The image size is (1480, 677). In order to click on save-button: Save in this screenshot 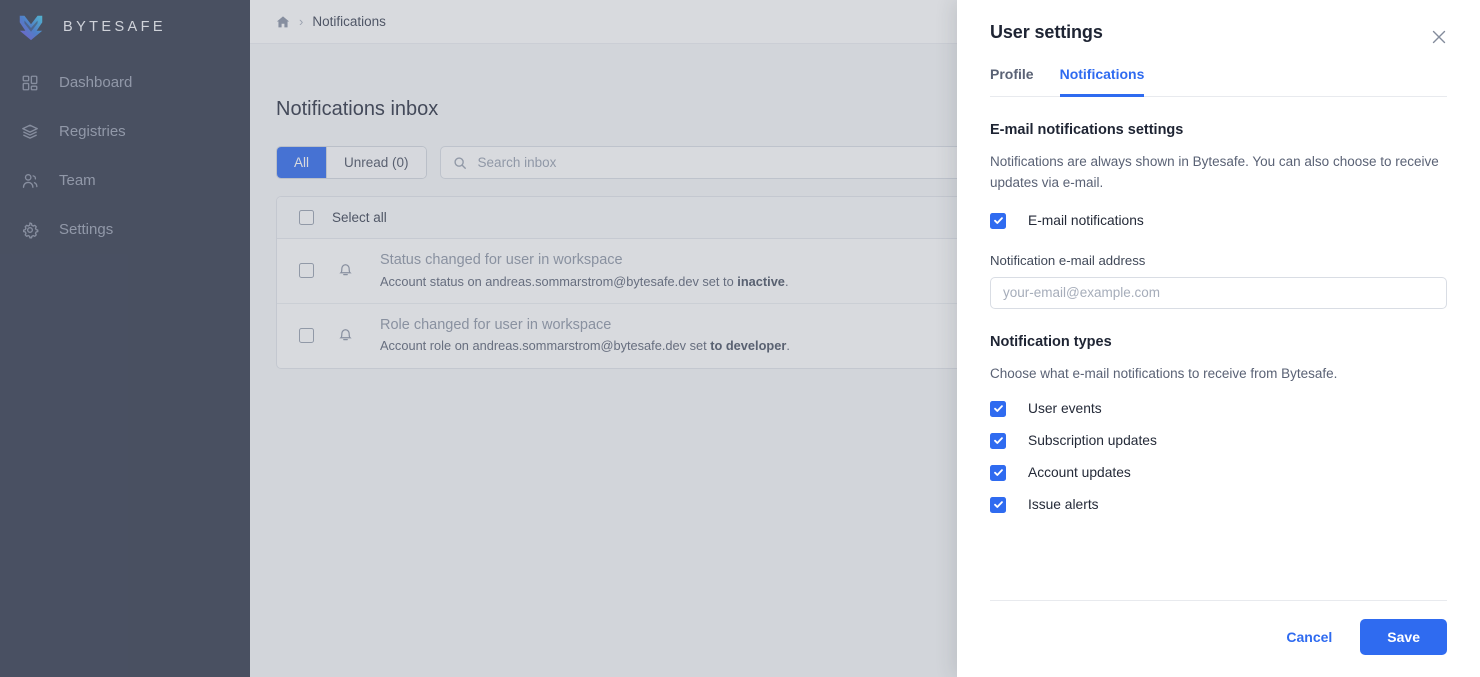, I will do `click(1403, 637)`.